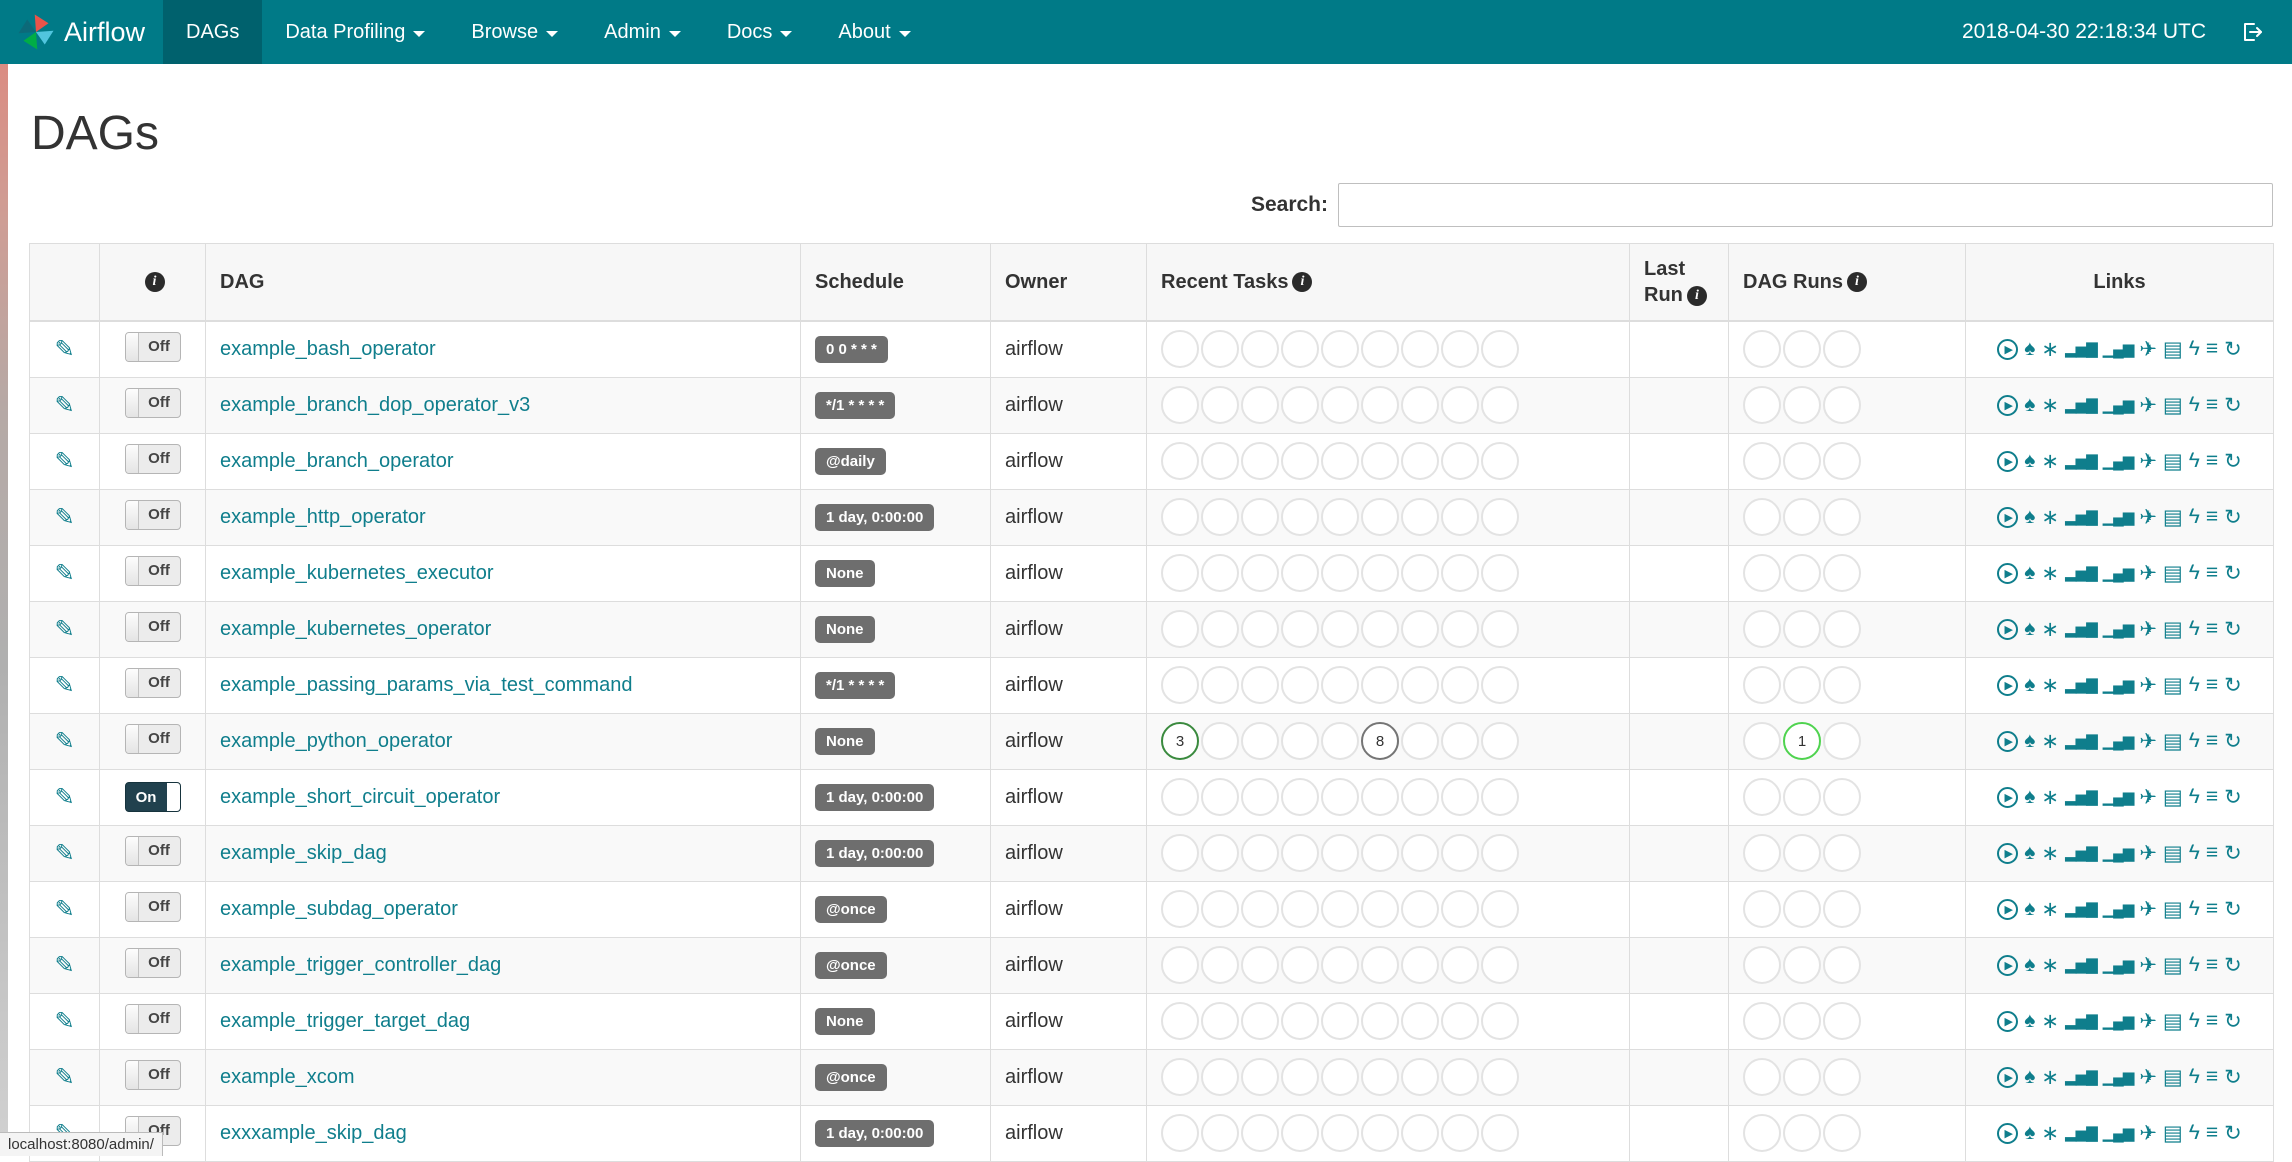 The width and height of the screenshot is (2292, 1162). What do you see at coordinates (355, 32) in the screenshot?
I see `nav-item-data-profiling: Data Profiling` at bounding box center [355, 32].